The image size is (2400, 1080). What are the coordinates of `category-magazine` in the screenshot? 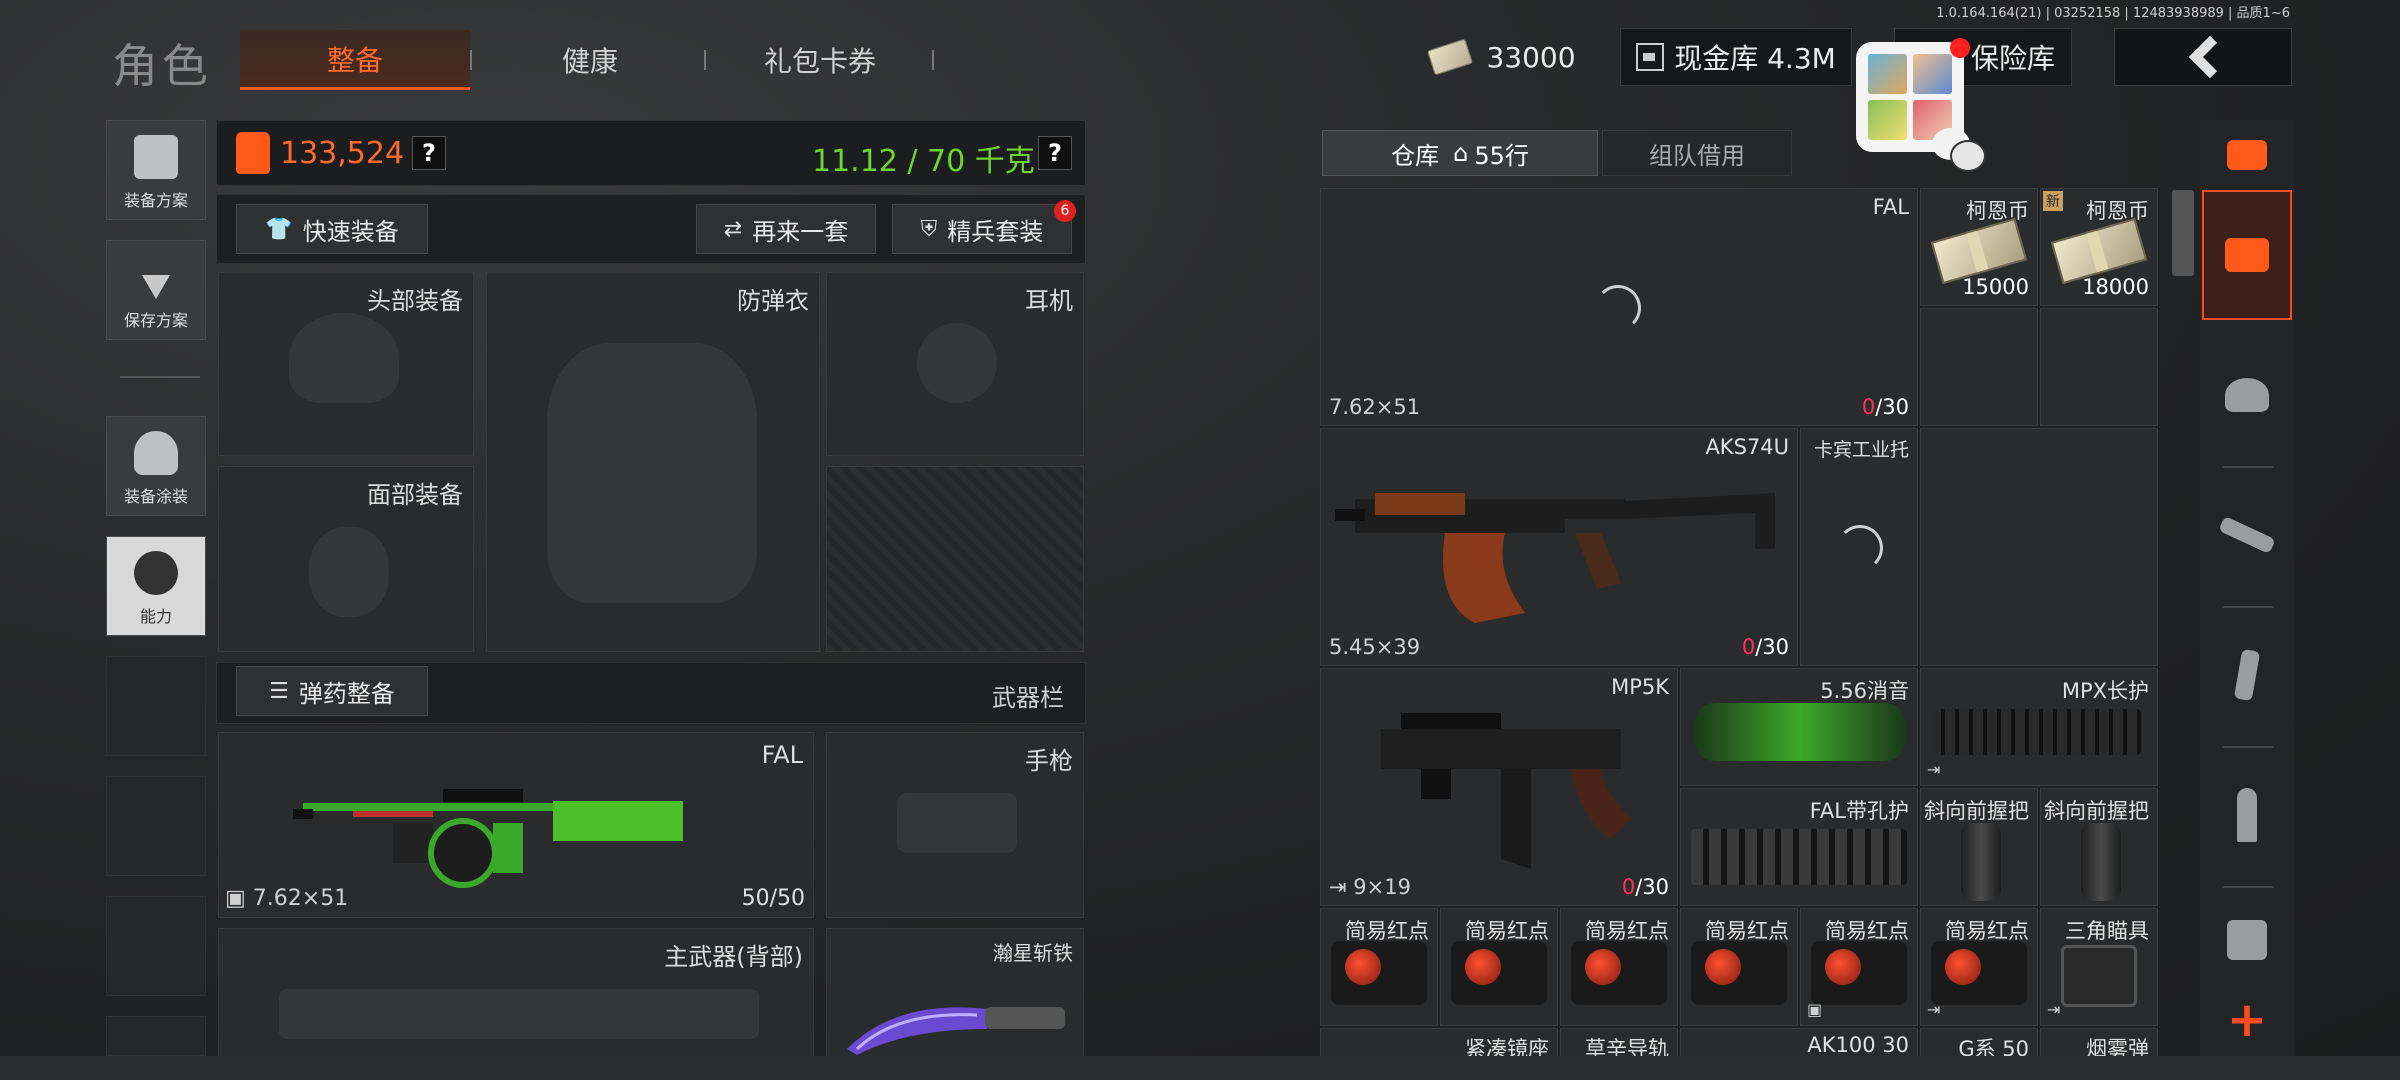 It's located at (2247, 675).